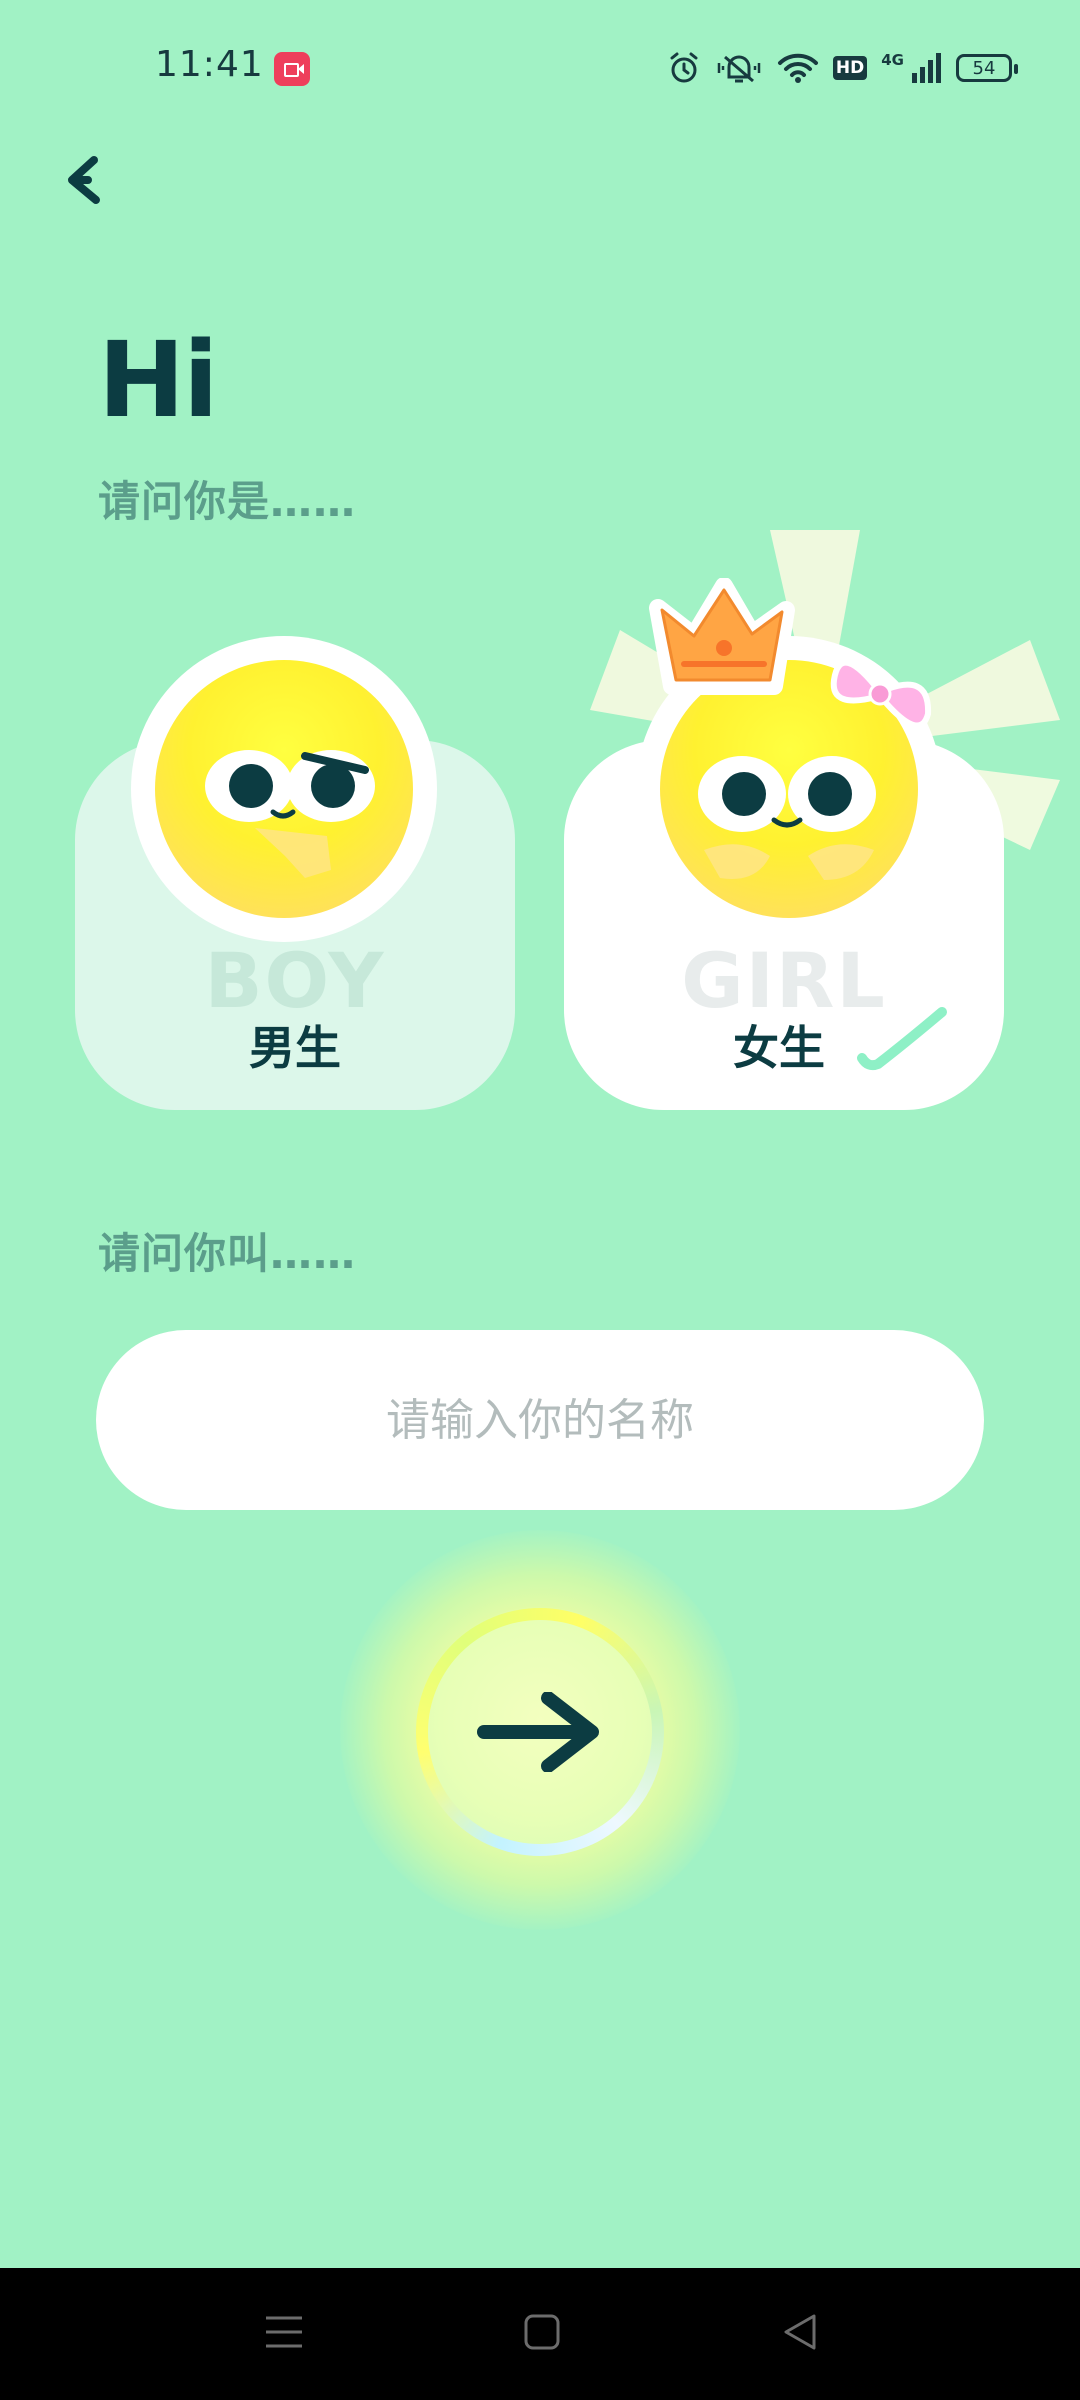  I want to click on check-icon, so click(902, 1039).